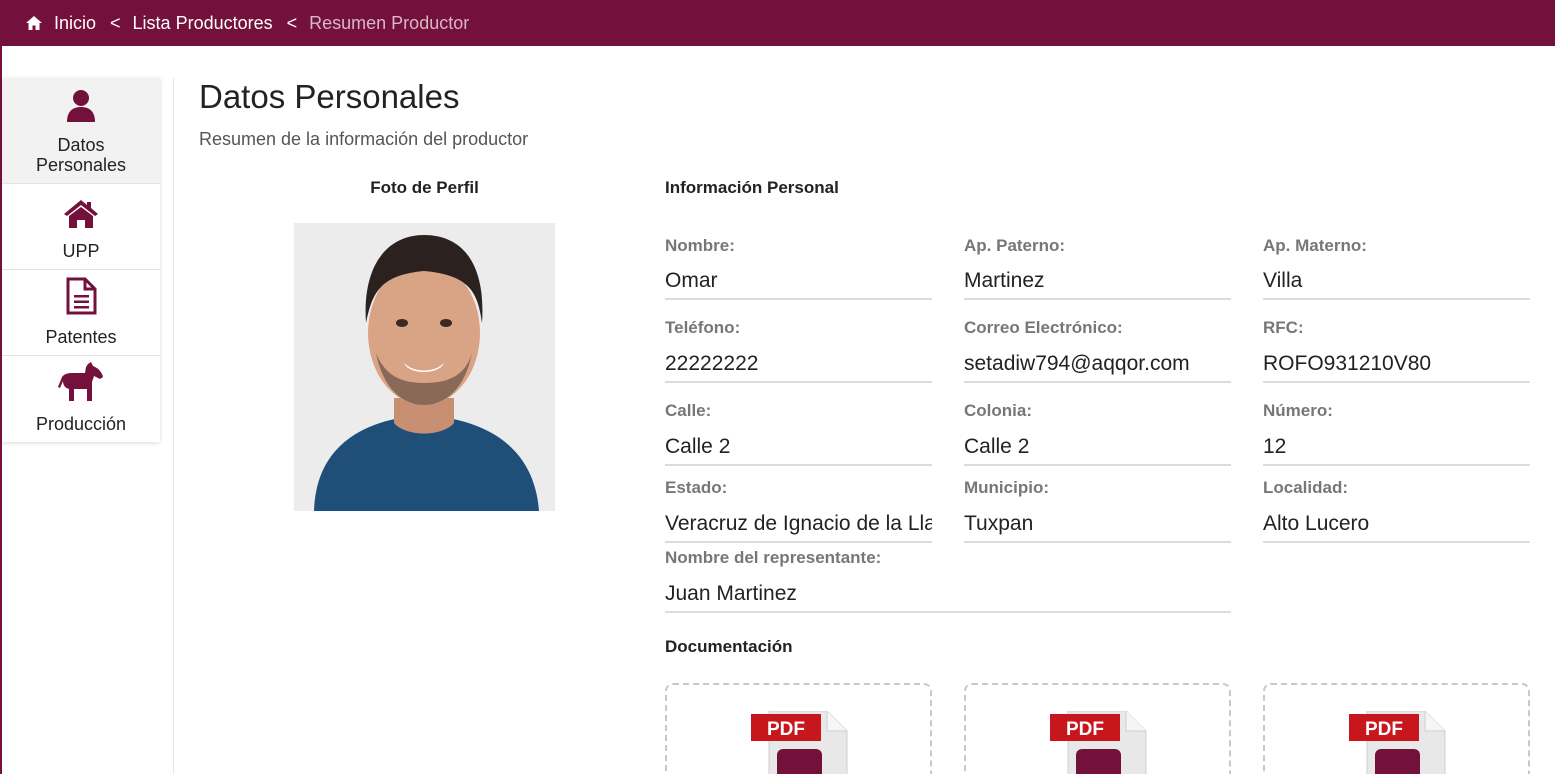 The height and width of the screenshot is (774, 1555). Describe the element at coordinates (1396, 366) in the screenshot. I see `rfc-field: ROFO931210V80` at that location.